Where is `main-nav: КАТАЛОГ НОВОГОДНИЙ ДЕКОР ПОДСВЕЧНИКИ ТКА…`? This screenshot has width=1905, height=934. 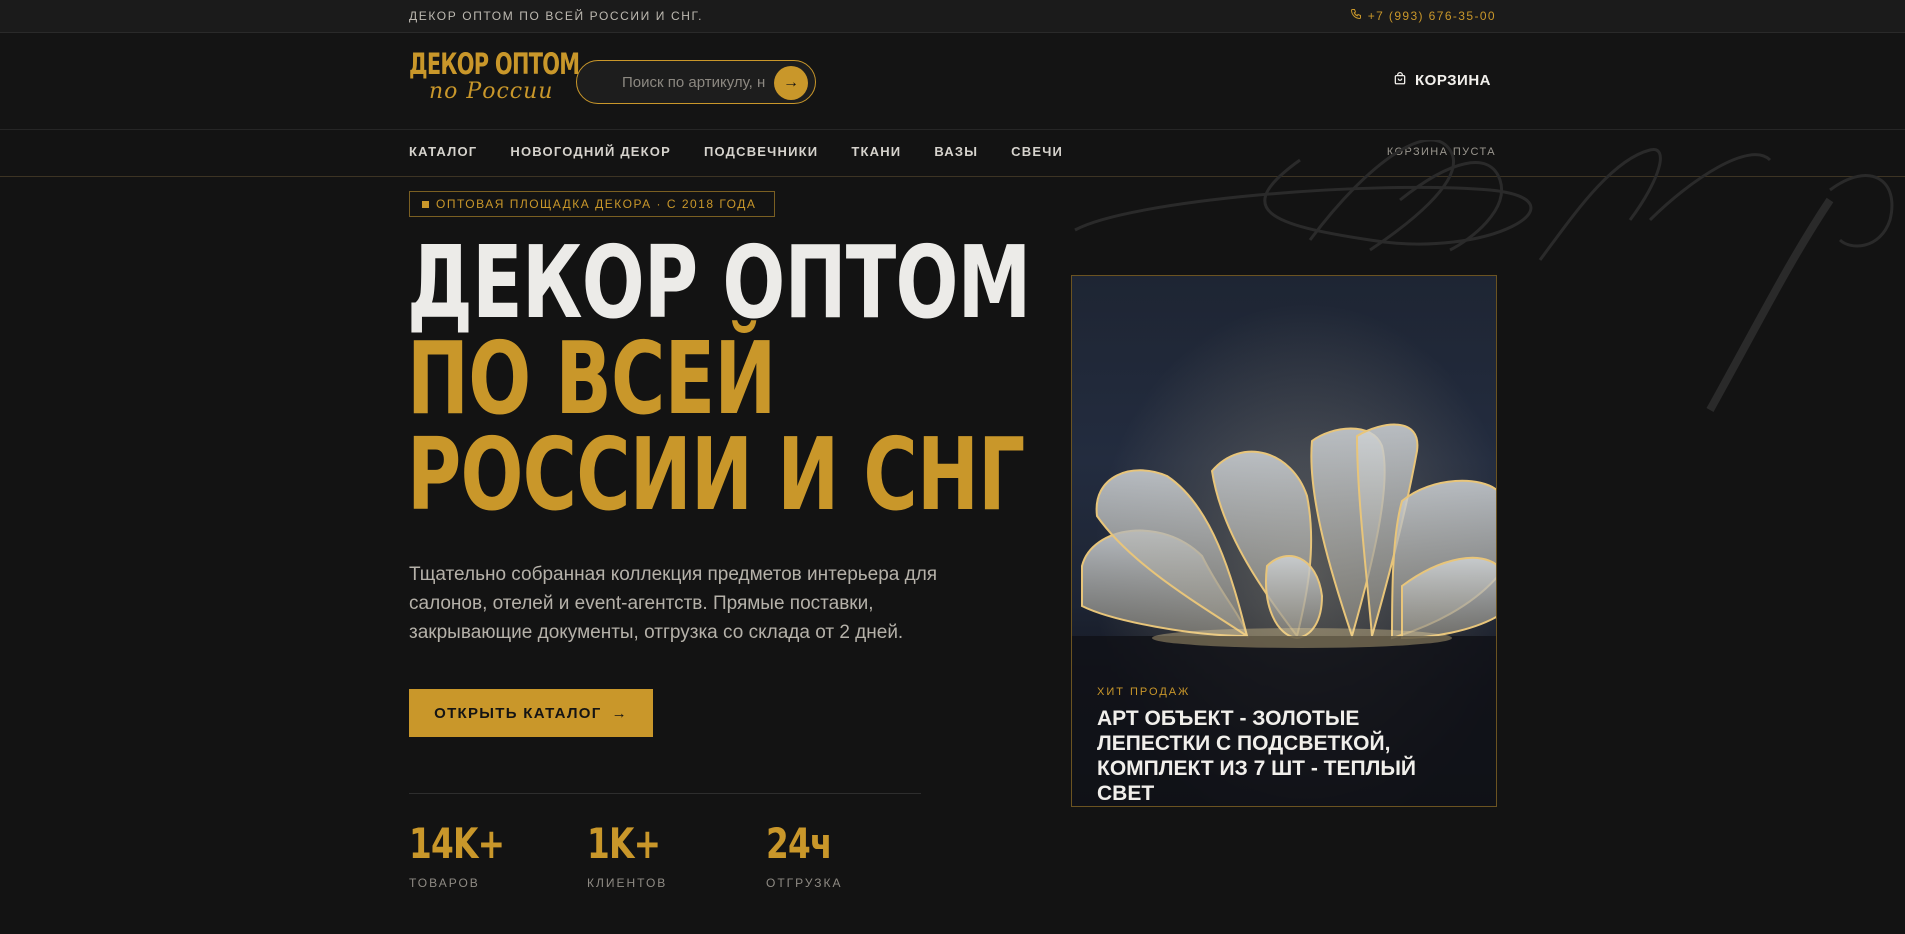 main-nav: КАТАЛОГ НОВОГОДНИЙ ДЕКОР ПОДСВЕЧНИКИ ТКА… is located at coordinates (952, 153).